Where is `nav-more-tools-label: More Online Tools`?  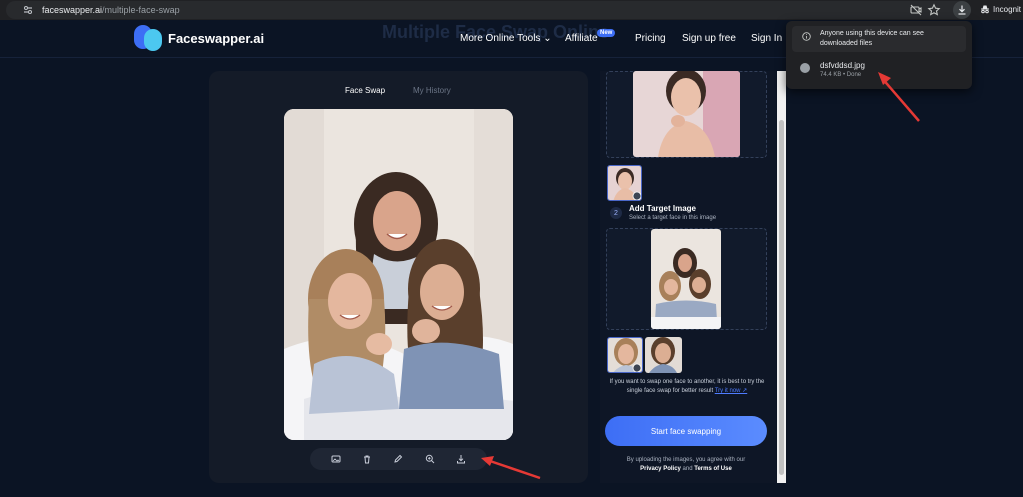 nav-more-tools-label: More Online Tools is located at coordinates (500, 38).